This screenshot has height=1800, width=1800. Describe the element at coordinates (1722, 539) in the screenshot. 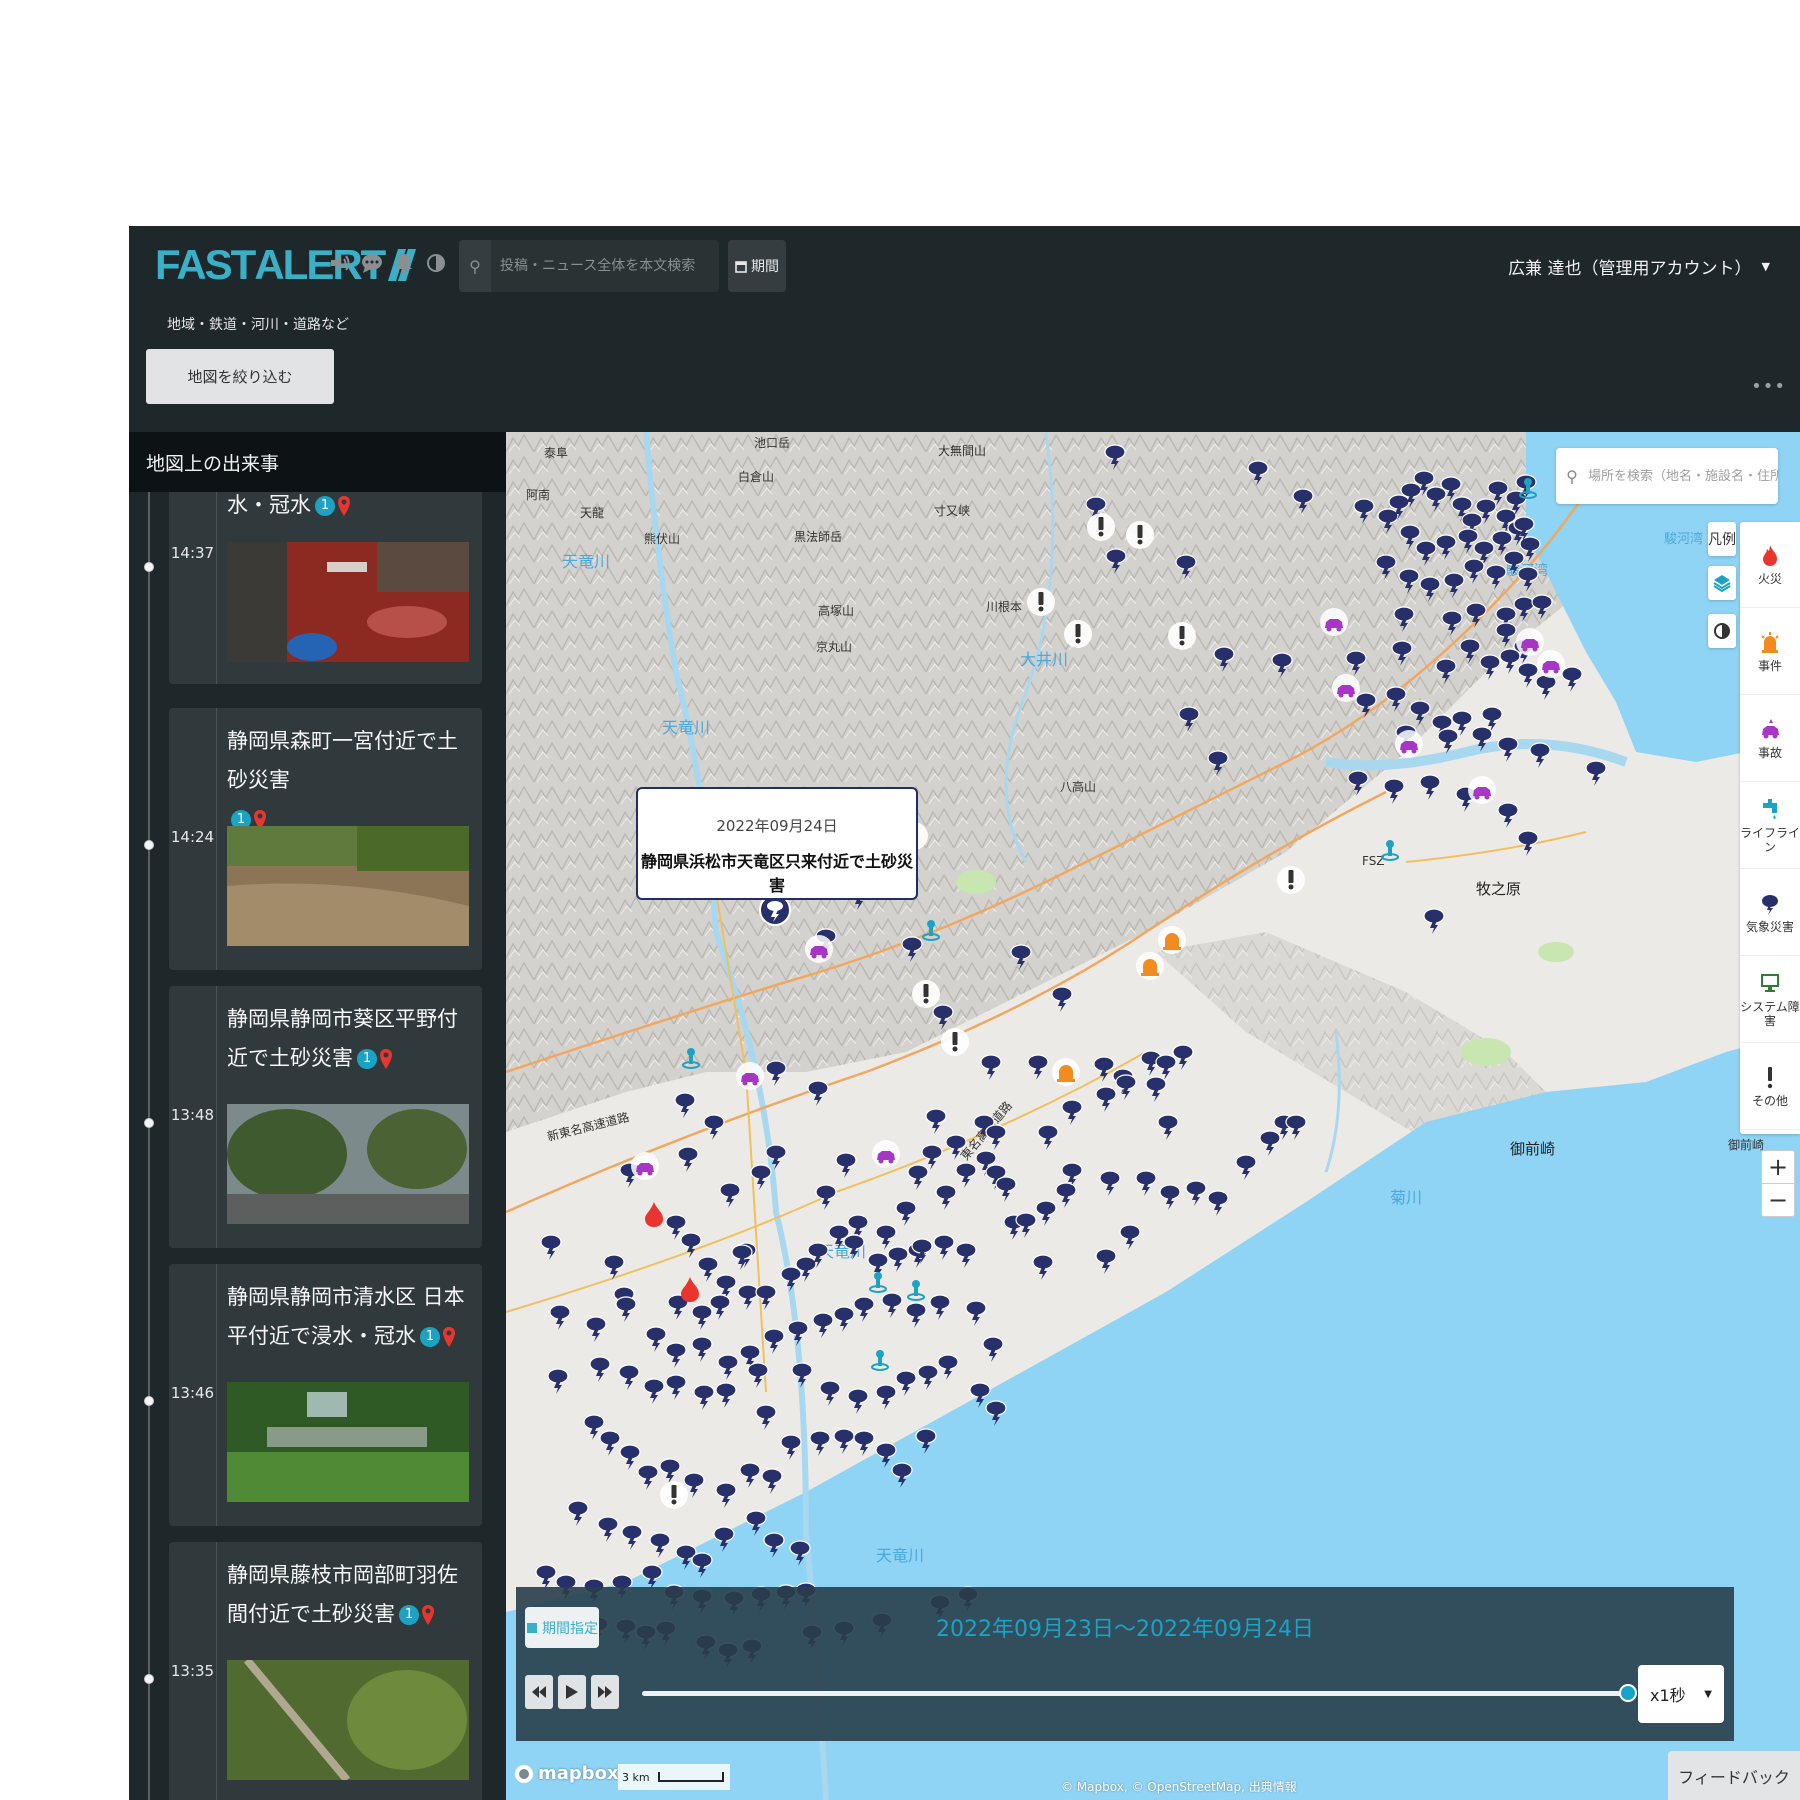

I see `legend-button: 凡例` at that location.